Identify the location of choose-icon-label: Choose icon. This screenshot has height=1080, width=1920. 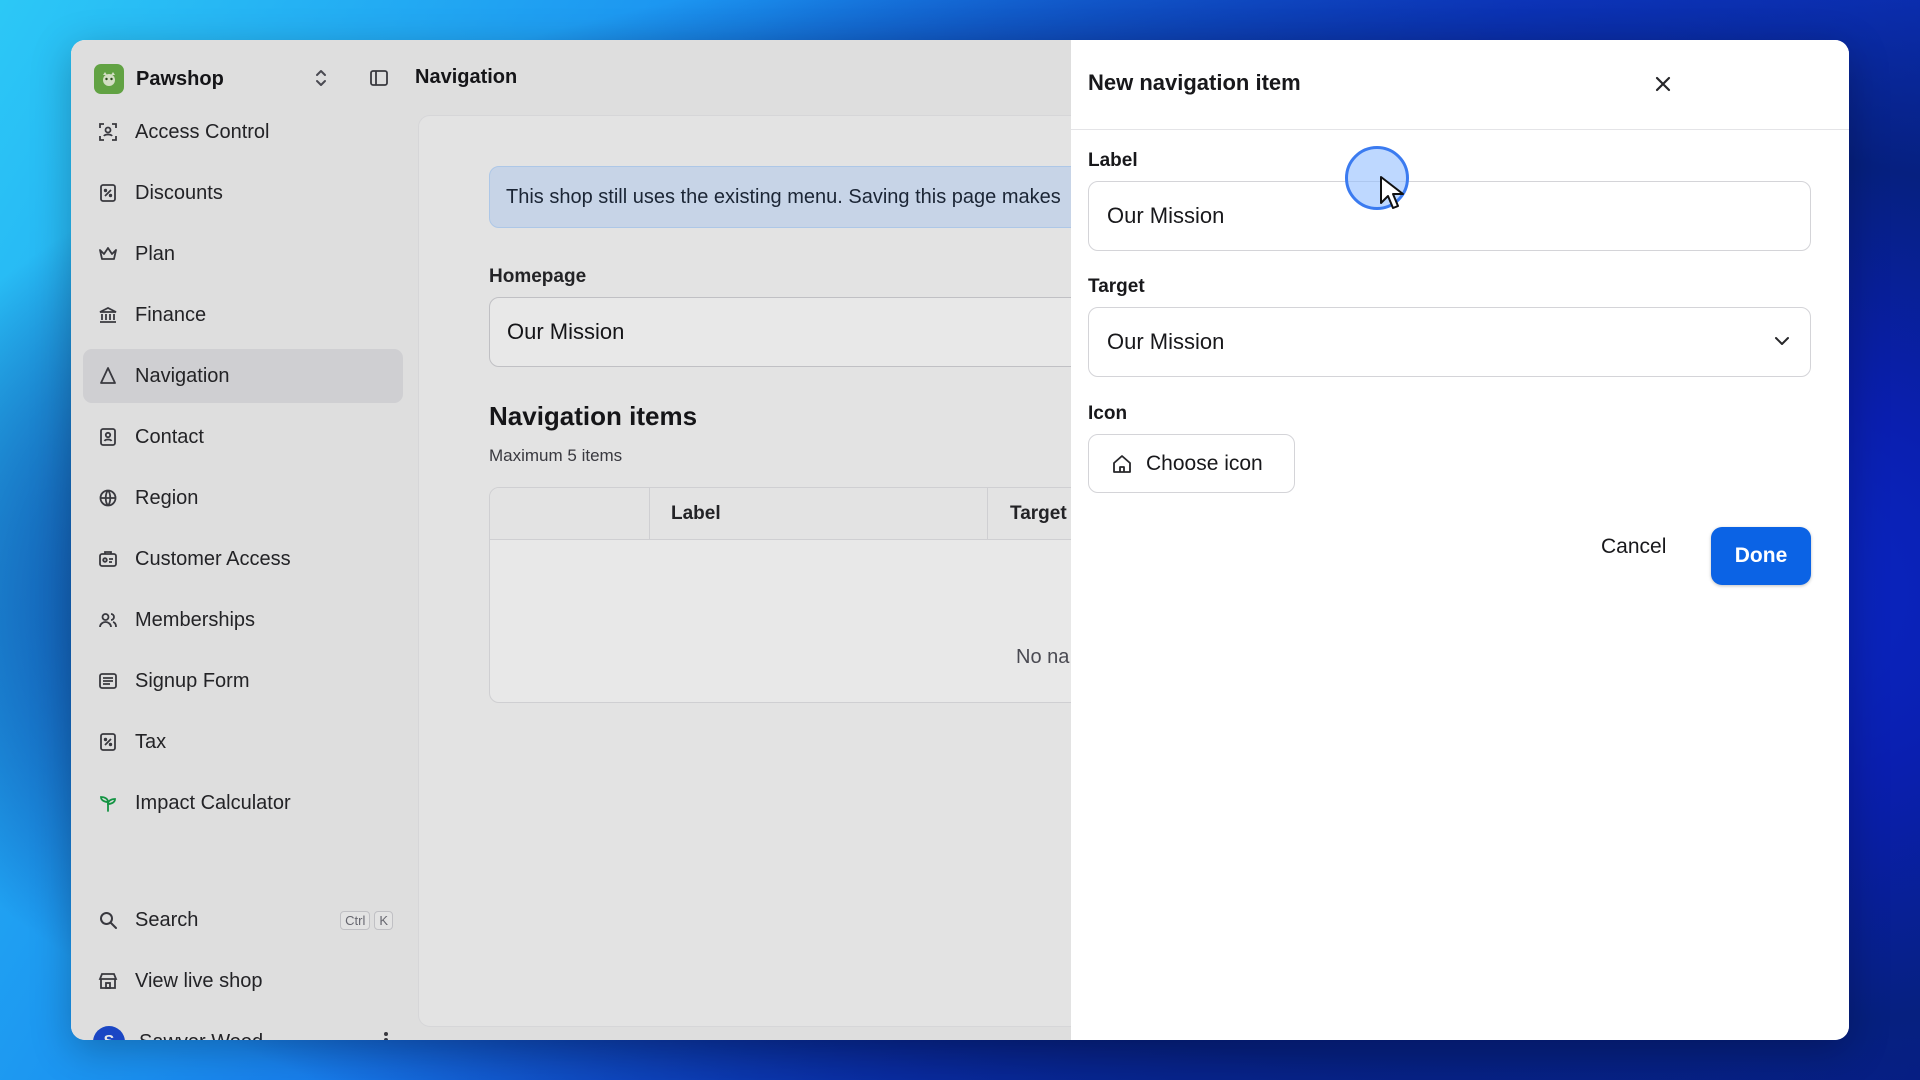
(1204, 463).